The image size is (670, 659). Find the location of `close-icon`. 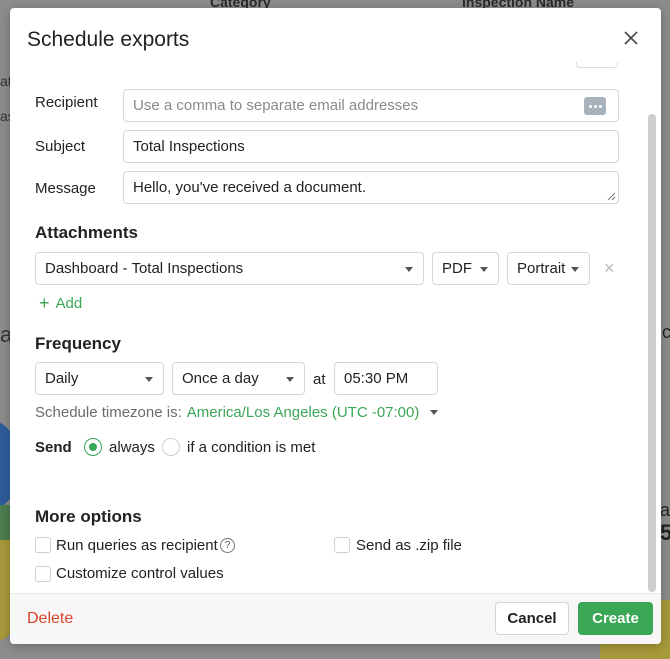

close-icon is located at coordinates (631, 38).